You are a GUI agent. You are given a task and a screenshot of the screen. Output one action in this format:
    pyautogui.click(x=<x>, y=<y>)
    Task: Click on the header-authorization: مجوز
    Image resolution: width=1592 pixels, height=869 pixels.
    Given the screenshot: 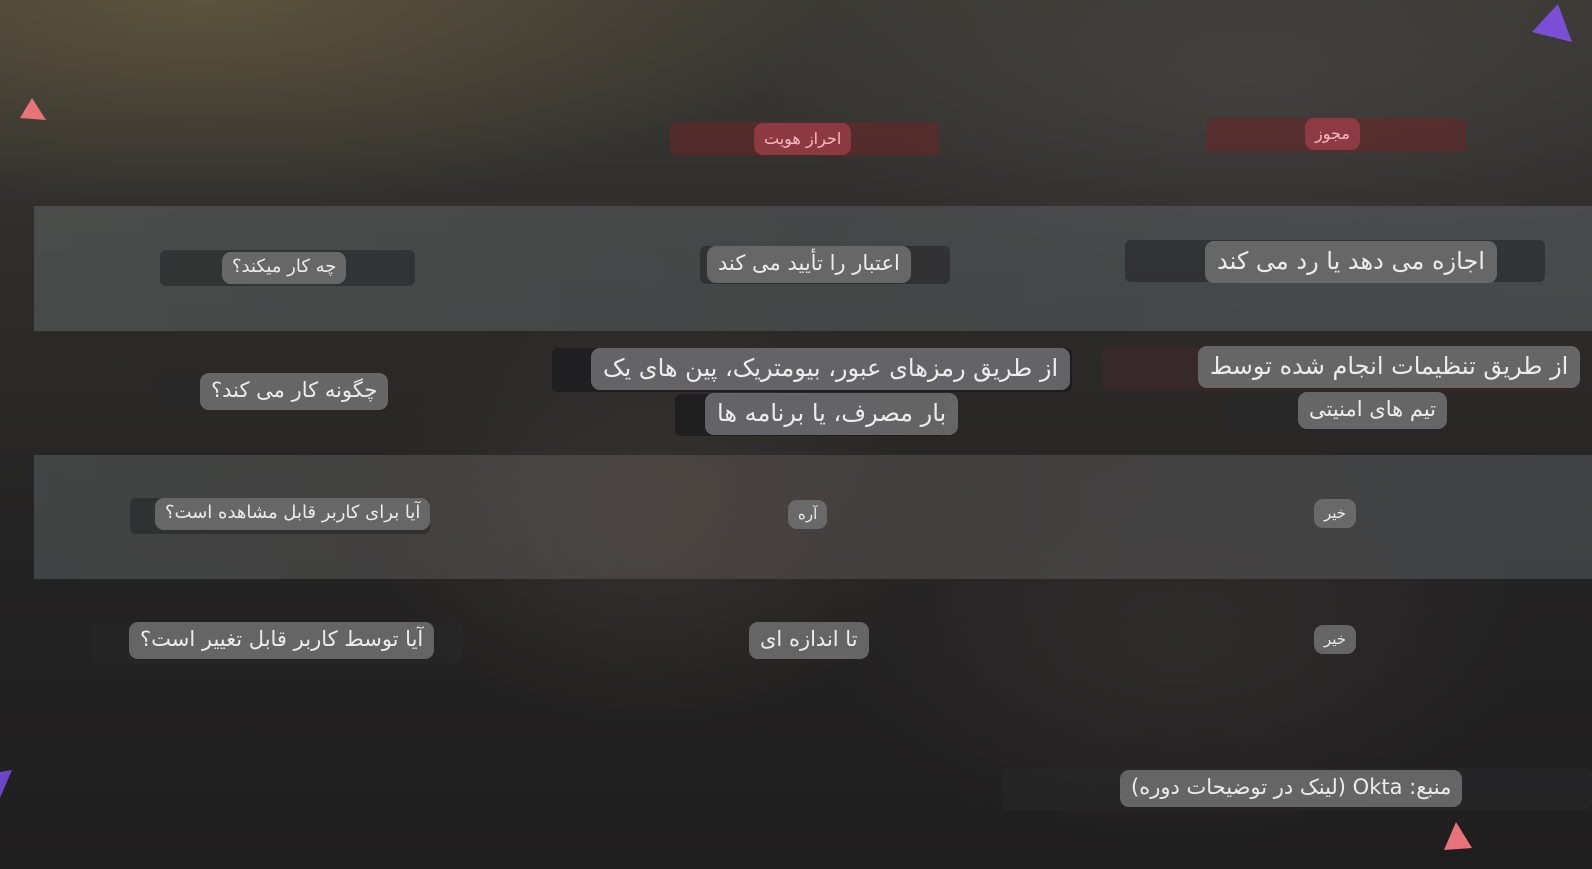 What is the action you would take?
    pyautogui.click(x=1332, y=134)
    